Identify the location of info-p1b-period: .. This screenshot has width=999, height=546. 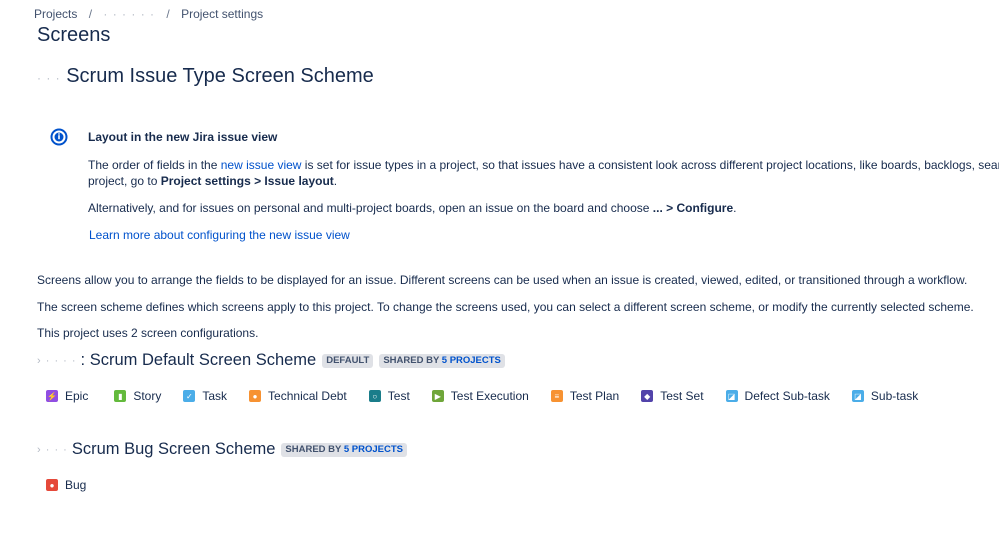
(335, 181).